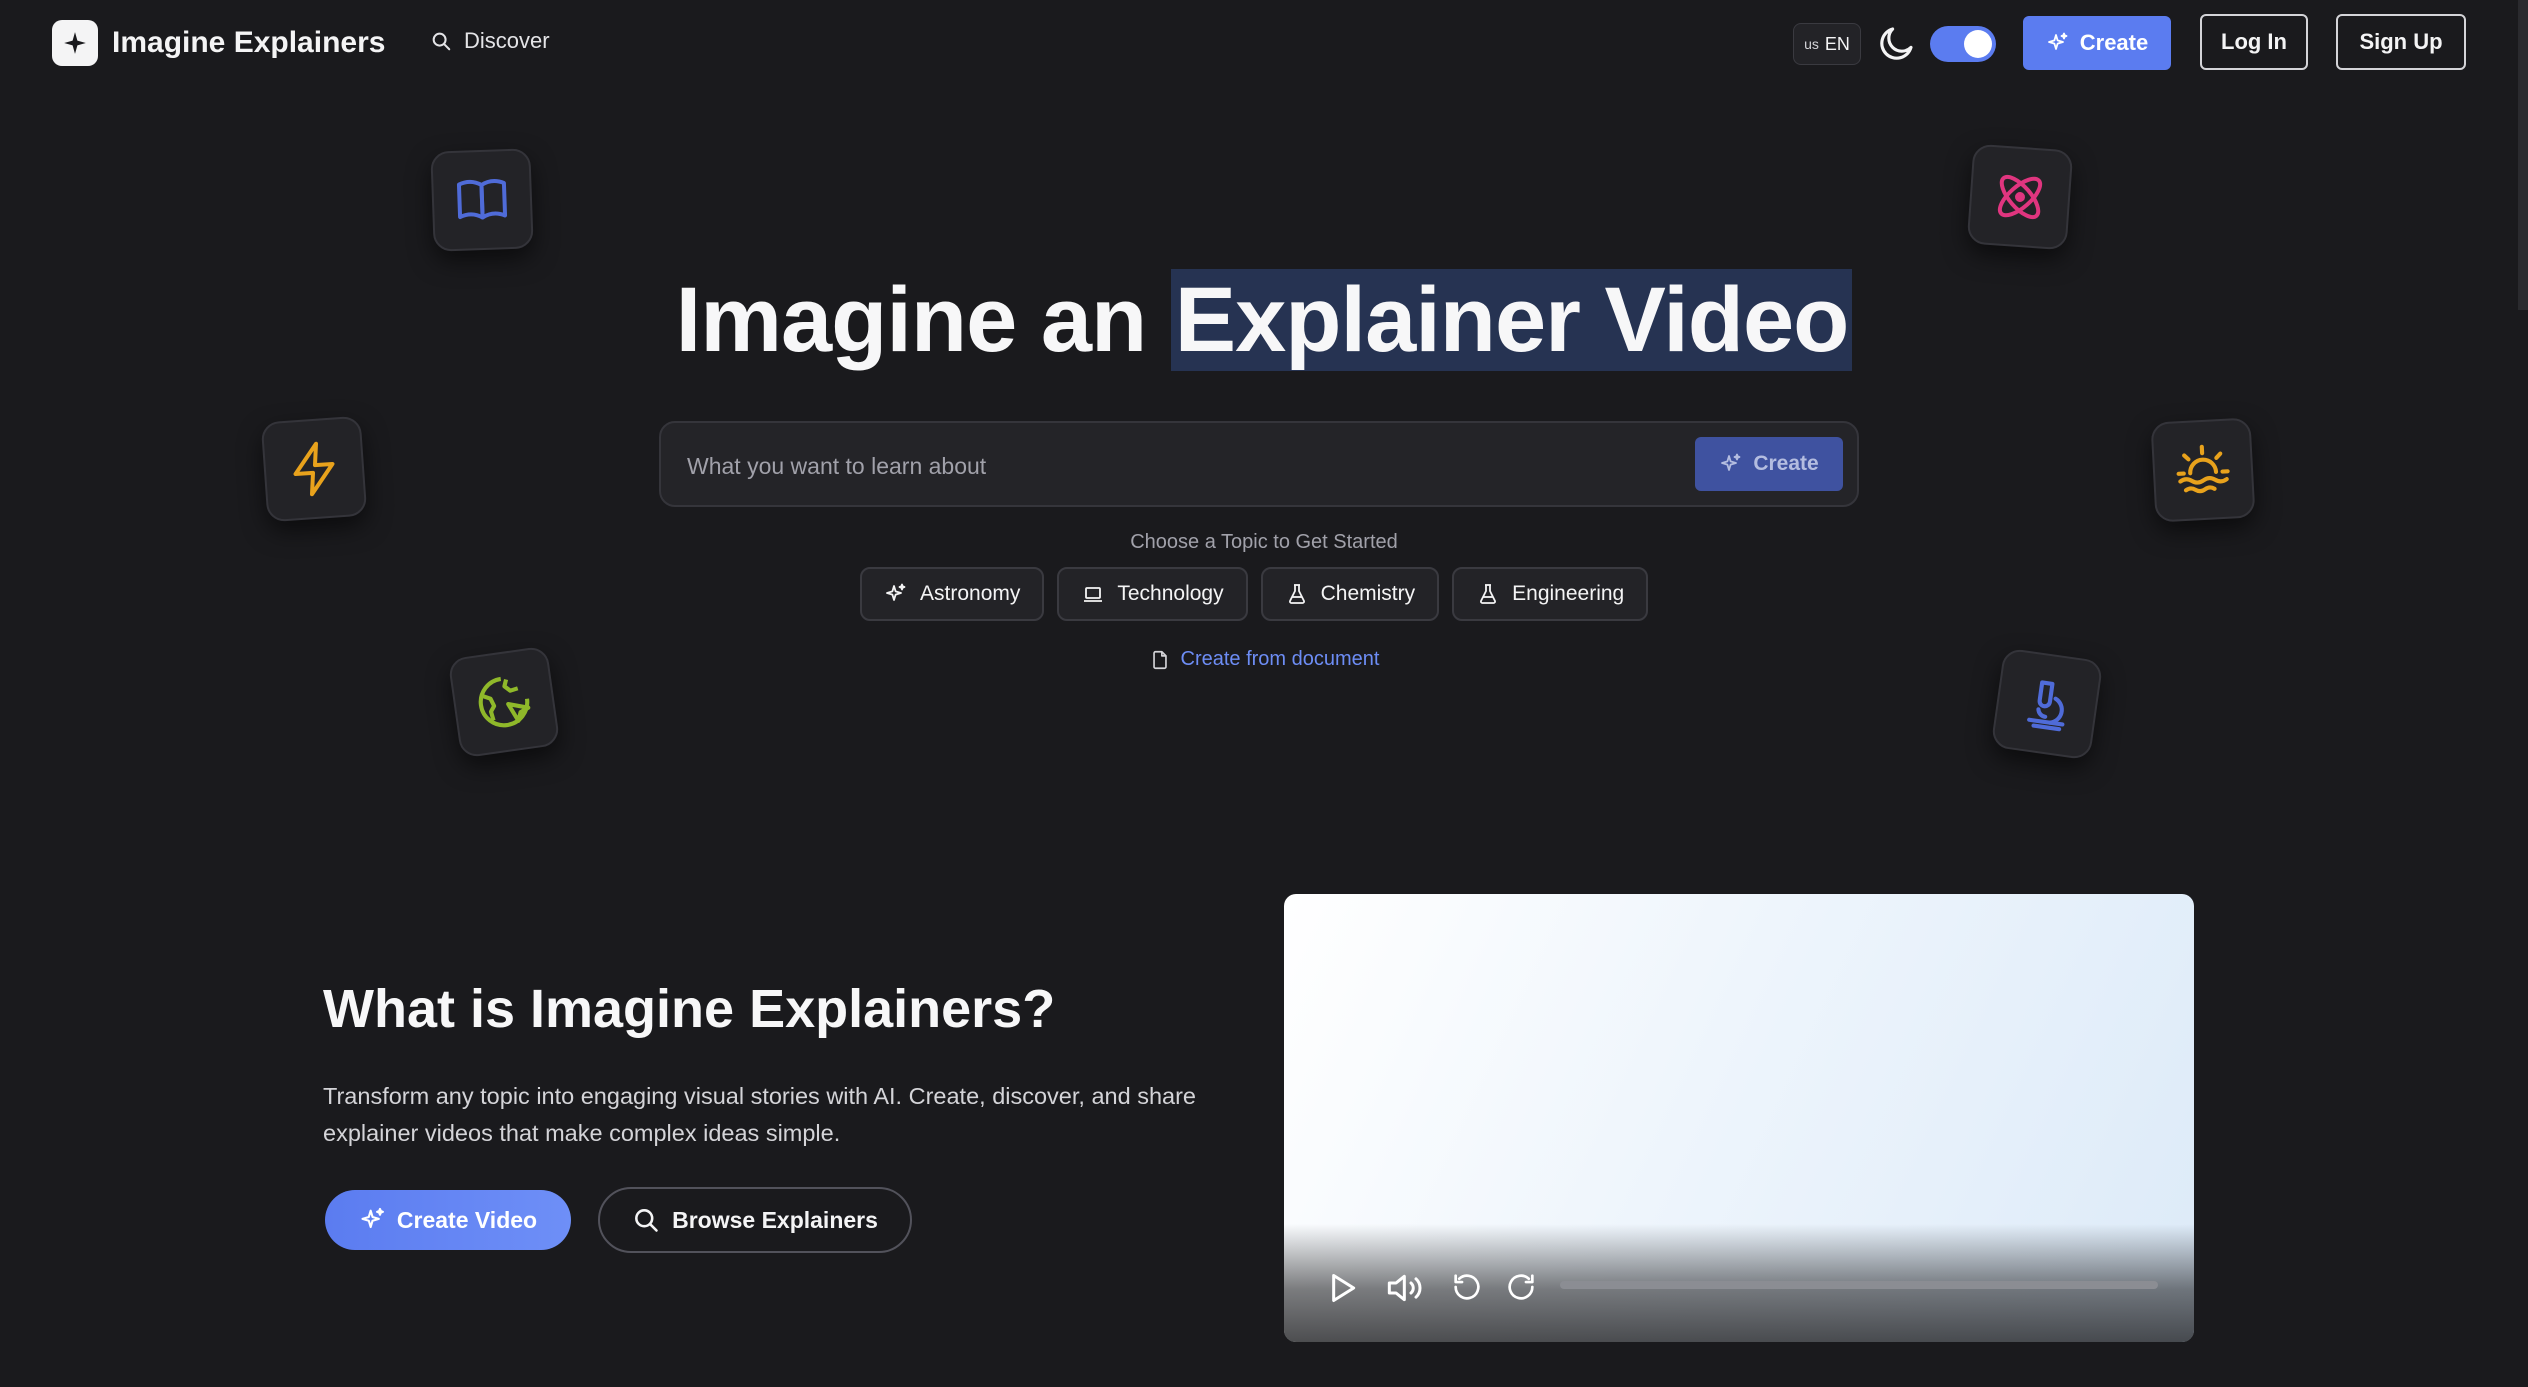 The height and width of the screenshot is (1387, 2528). Describe the element at coordinates (1093, 594) in the screenshot. I see `laptop-icon` at that location.